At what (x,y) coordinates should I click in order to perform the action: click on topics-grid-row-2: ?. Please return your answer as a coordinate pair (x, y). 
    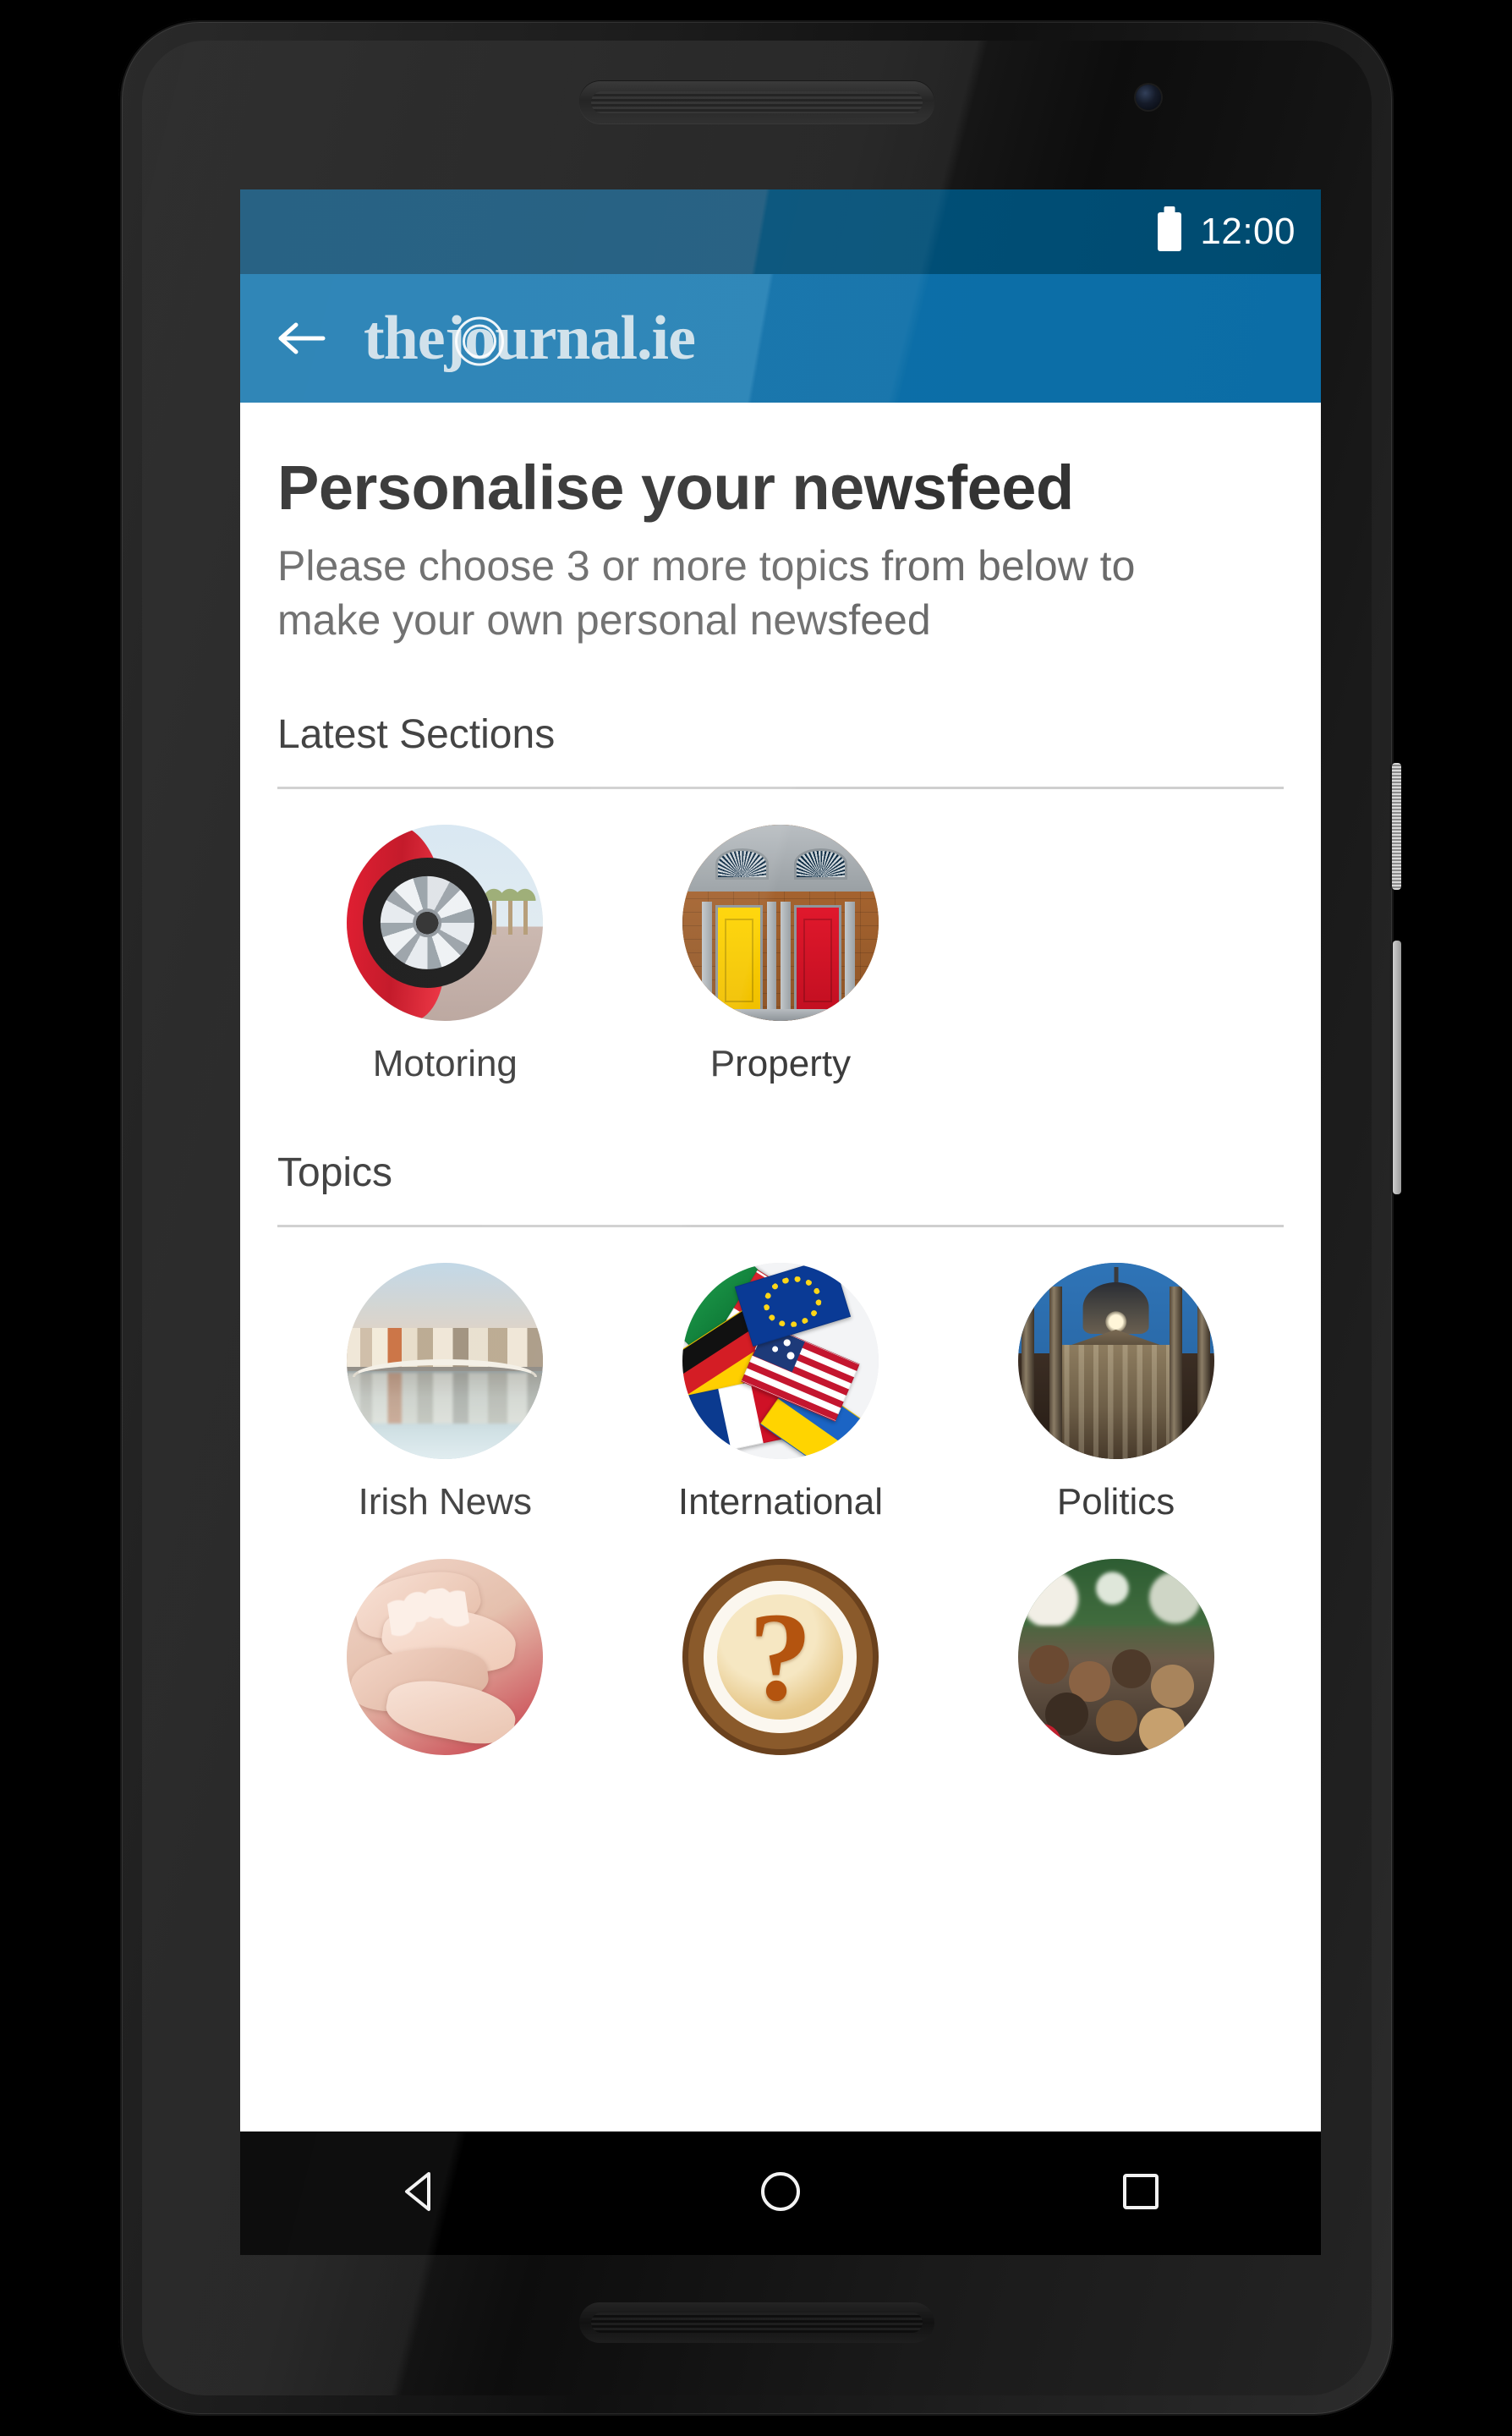
    Looking at the image, I should click on (780, 1668).